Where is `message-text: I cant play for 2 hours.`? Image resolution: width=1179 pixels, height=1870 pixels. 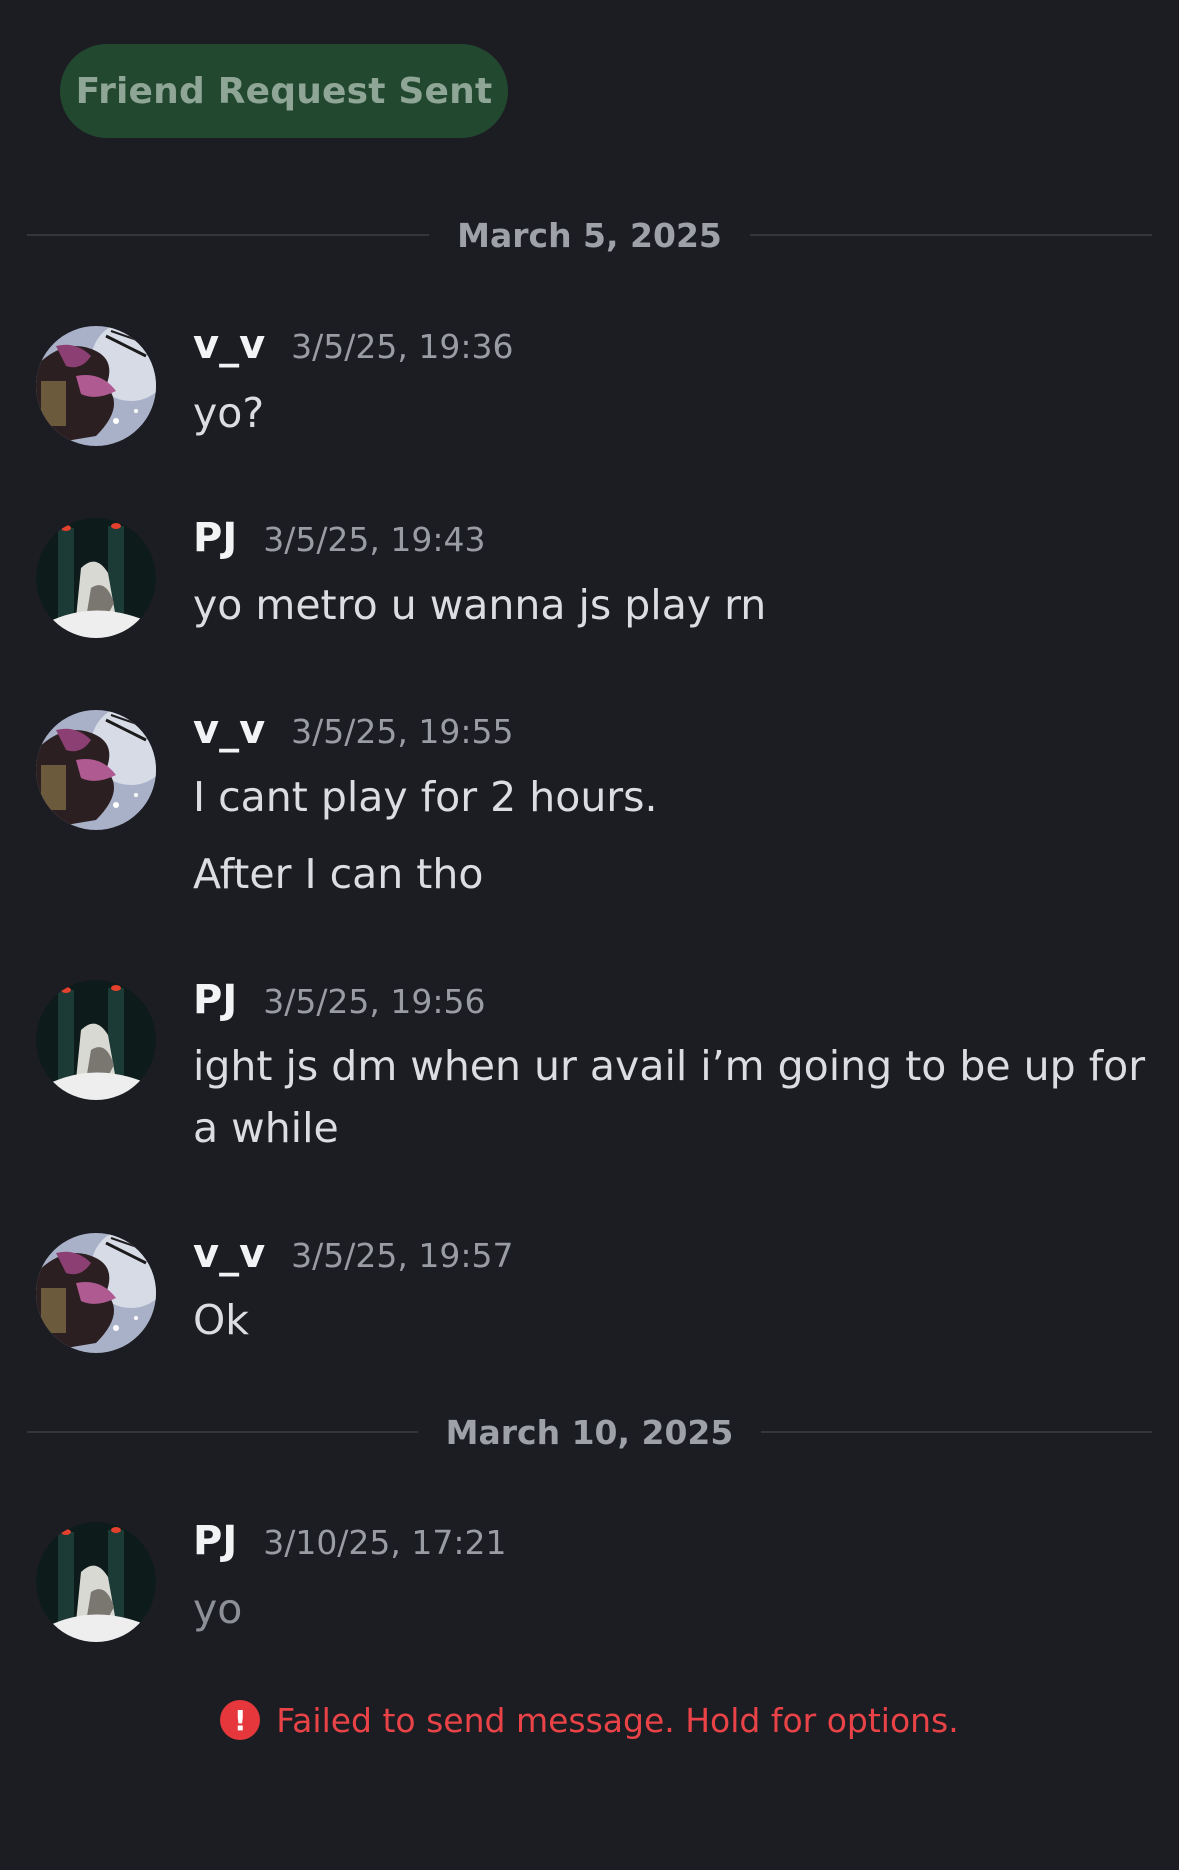
message-text: I cant play for 2 hours. is located at coordinates (425, 797).